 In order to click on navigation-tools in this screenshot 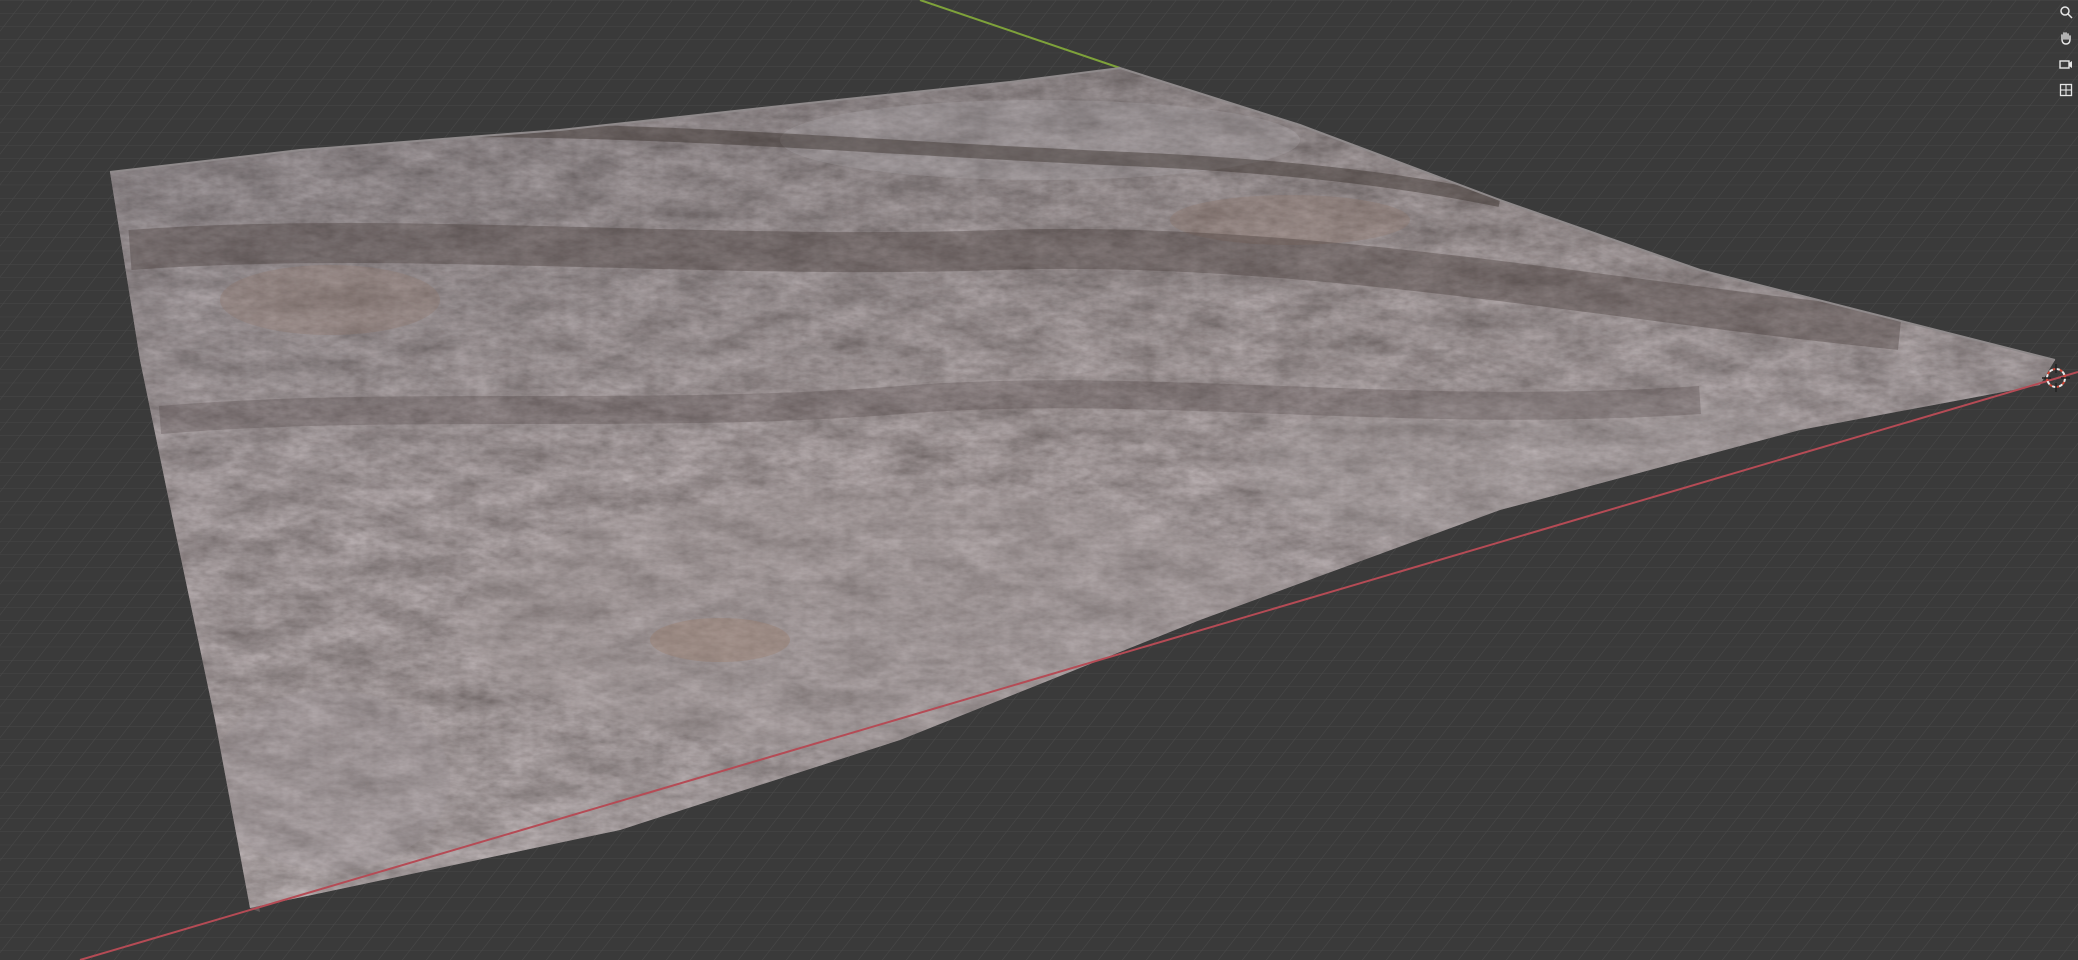, I will do `click(2065, 55)`.